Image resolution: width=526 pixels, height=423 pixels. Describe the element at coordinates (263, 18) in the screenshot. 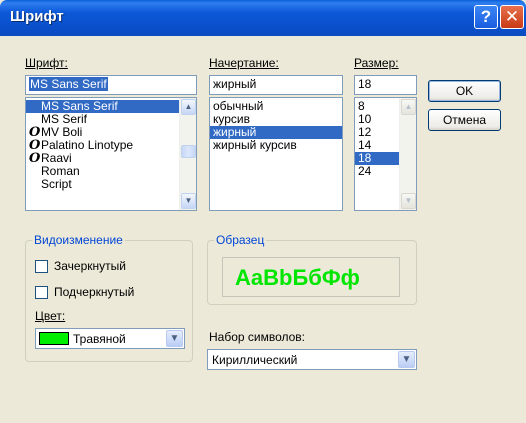

I see `title-bar: Шрифт ? ✕` at that location.